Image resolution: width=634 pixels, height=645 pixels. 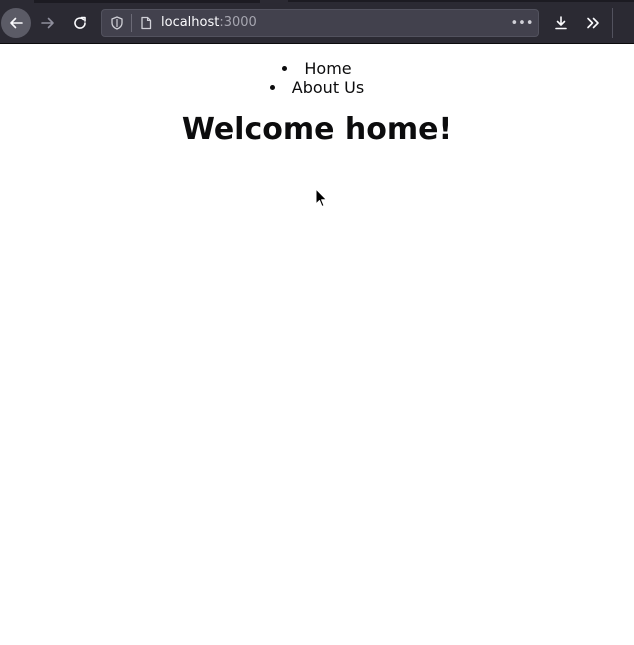 I want to click on forward-button, so click(x=48, y=23).